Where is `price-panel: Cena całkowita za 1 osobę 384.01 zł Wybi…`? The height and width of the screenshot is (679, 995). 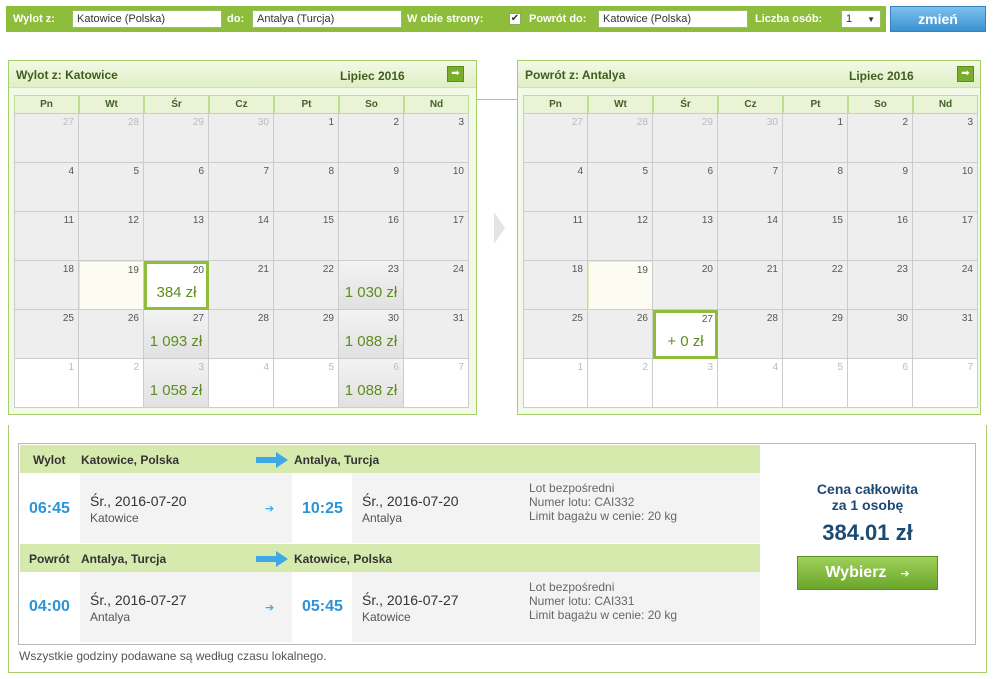 price-panel: Cena całkowita za 1 osobę 384.01 zł Wybi… is located at coordinates (867, 544).